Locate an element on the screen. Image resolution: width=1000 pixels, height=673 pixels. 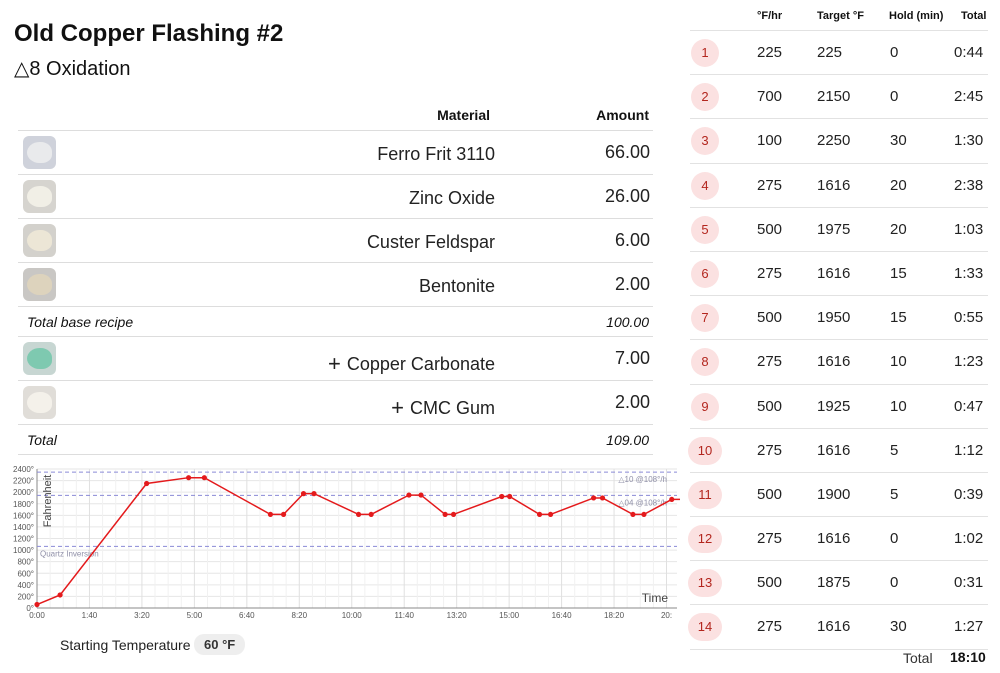
material-row: Custer Feldspar 6.00 is located at coordinates (335, 241).